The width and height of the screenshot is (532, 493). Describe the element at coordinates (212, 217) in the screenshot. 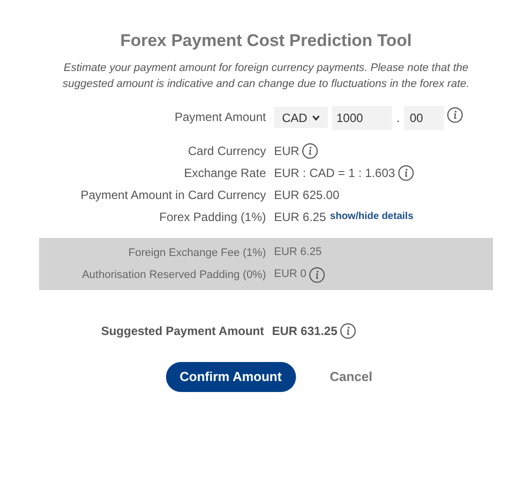

I see `field-label: Forex Padding (1%)` at that location.